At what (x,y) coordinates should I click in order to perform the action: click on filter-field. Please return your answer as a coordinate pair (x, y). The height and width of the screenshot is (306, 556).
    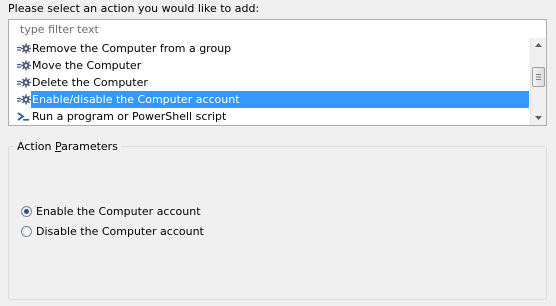
    Looking at the image, I should click on (277, 29).